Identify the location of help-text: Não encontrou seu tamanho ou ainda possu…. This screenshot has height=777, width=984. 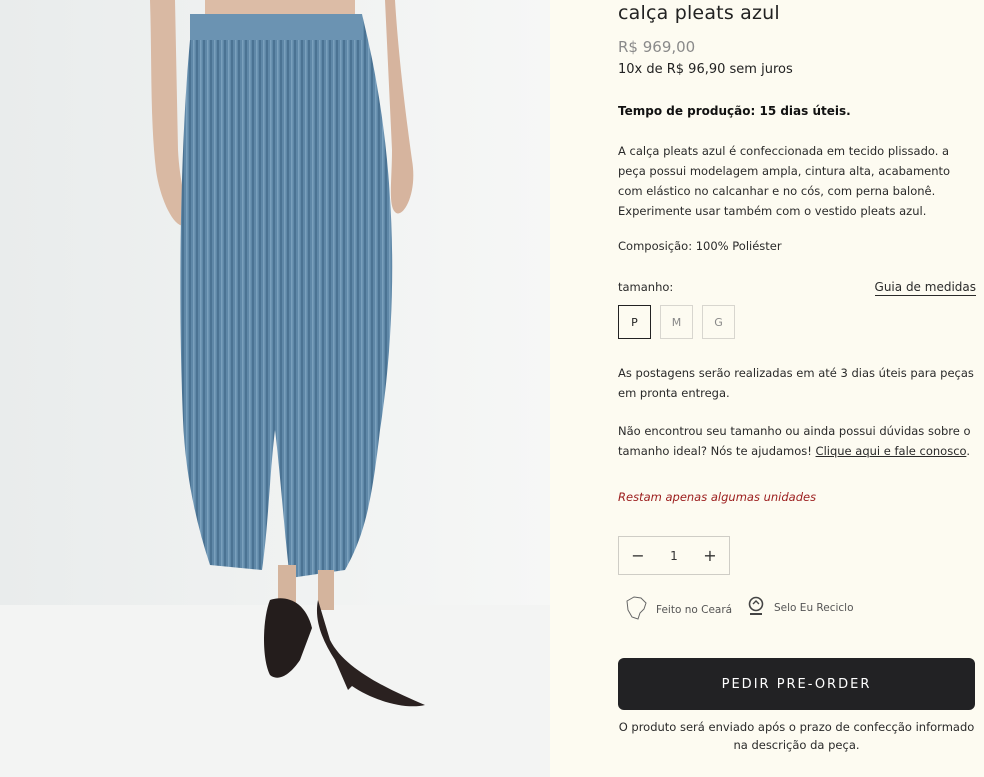
(797, 441).